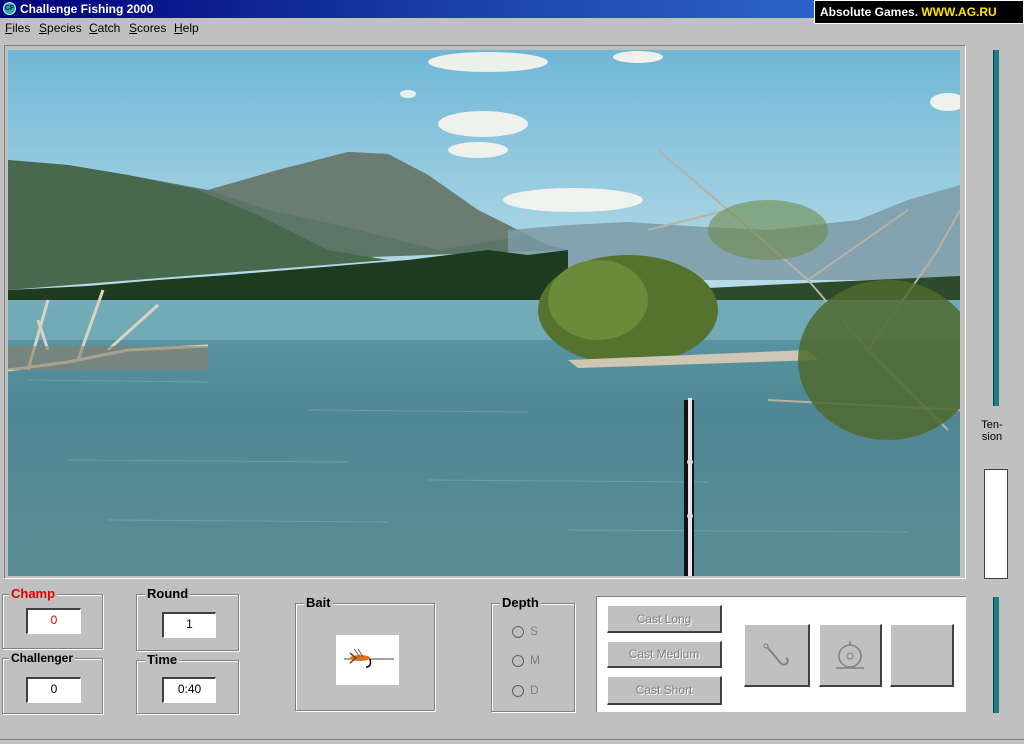 The height and width of the screenshot is (744, 1024). Describe the element at coordinates (664, 690) in the screenshot. I see `cast-short-button: Cast Short` at that location.